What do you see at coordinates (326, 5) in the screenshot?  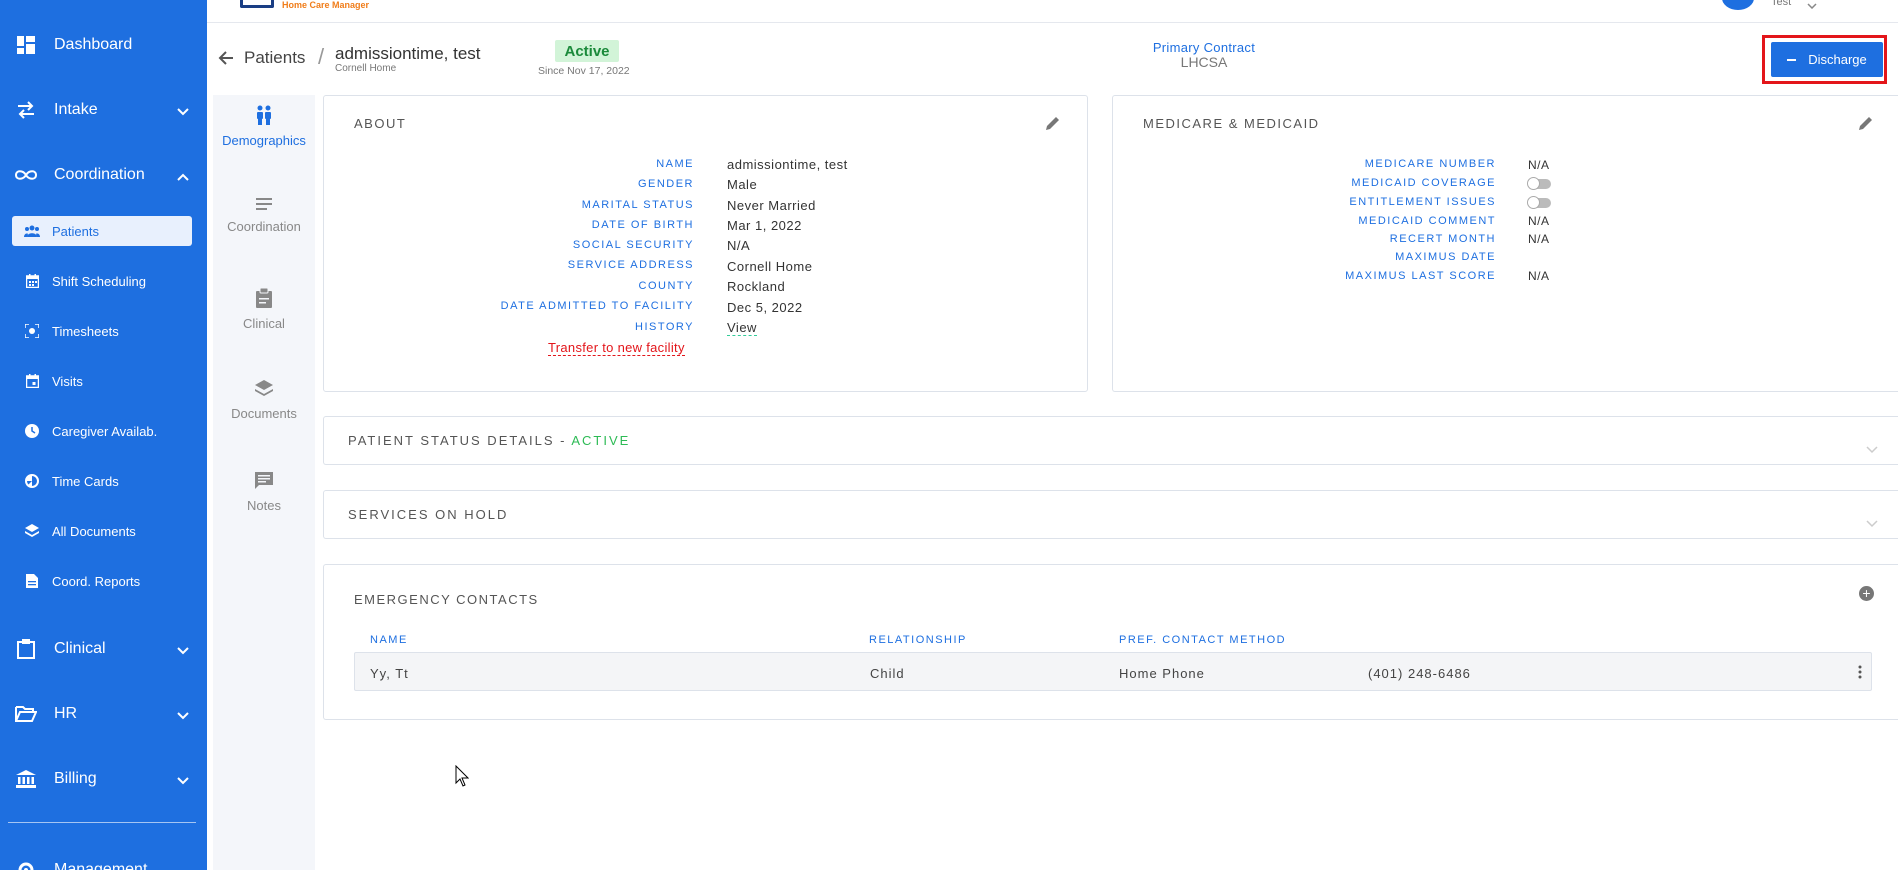 I see `logo-text: Home Care Manager` at bounding box center [326, 5].